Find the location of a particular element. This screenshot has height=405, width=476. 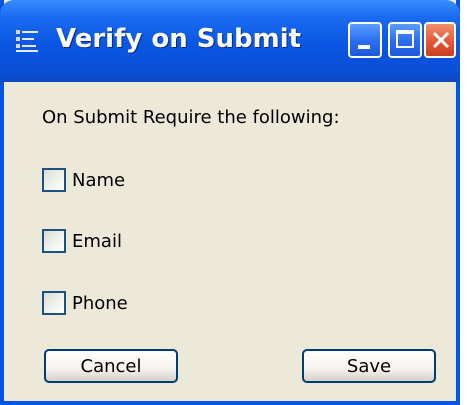

close-button is located at coordinates (440, 40).